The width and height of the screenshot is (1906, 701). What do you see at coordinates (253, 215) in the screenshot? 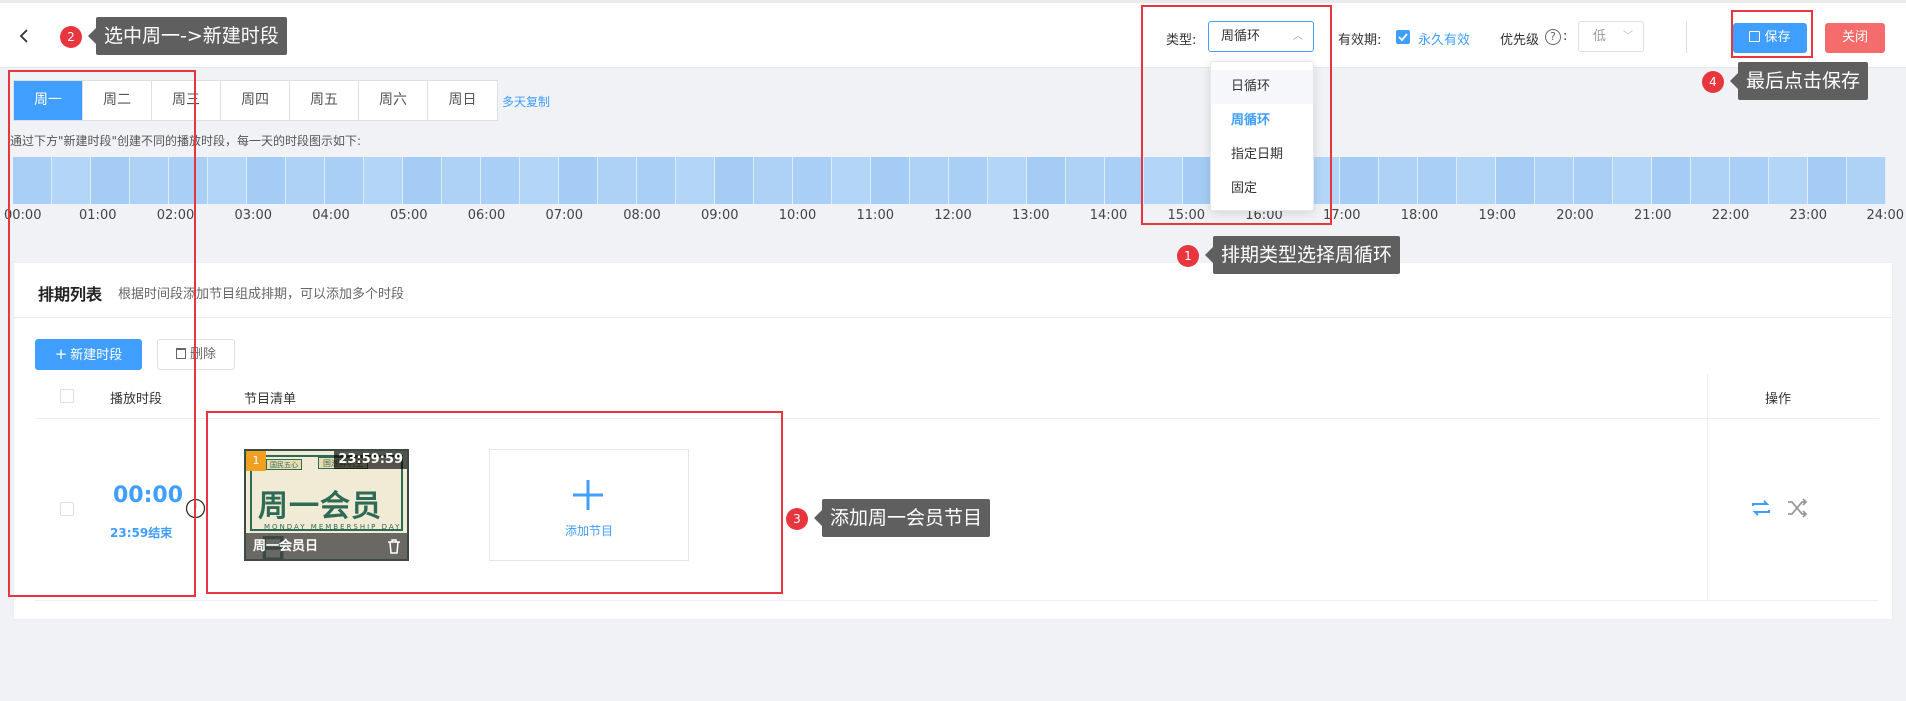
I see `timeline-tick: 03:00` at bounding box center [253, 215].